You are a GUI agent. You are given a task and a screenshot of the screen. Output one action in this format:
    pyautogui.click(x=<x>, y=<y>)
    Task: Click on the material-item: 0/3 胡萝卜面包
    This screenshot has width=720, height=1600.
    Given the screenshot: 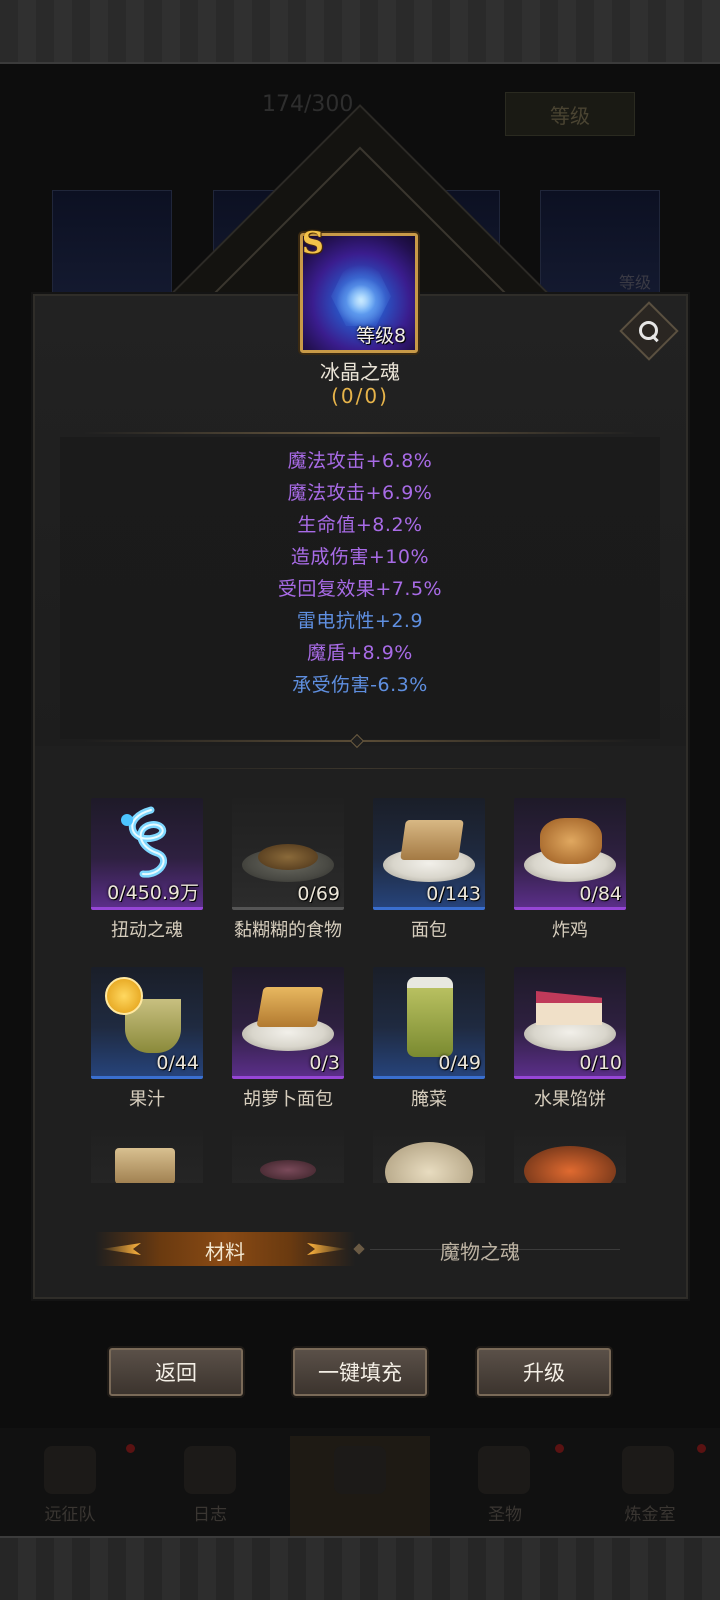 What is the action you would take?
    pyautogui.click(x=288, y=1039)
    